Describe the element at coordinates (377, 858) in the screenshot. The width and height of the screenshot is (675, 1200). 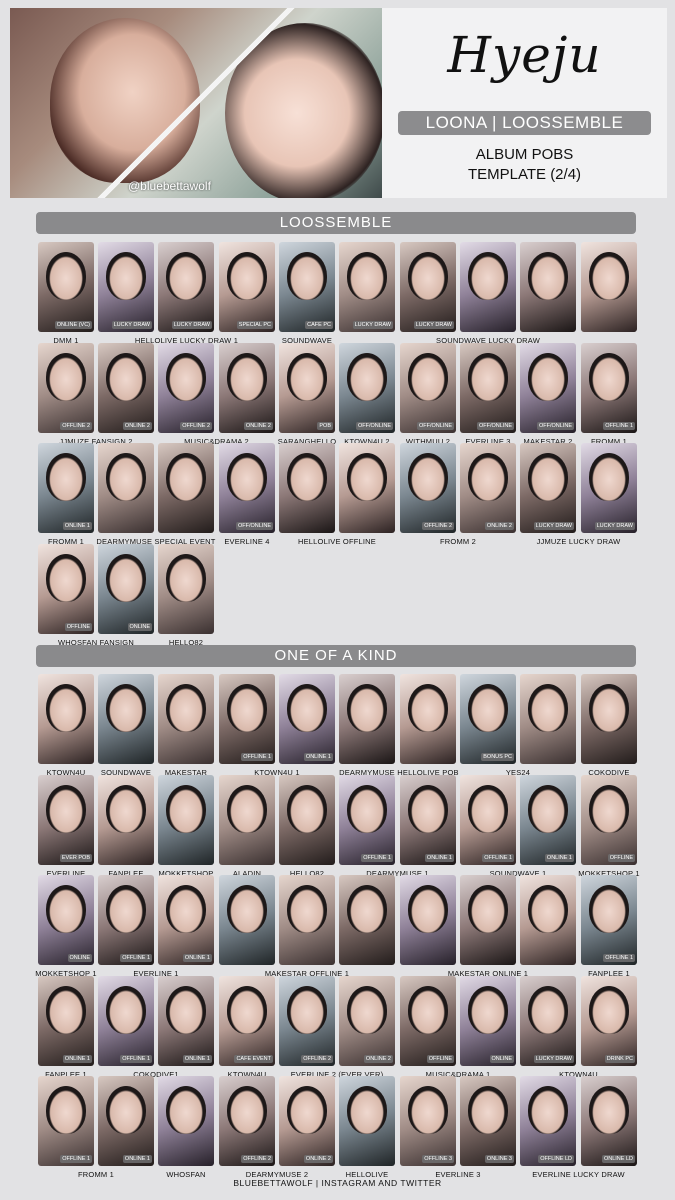
I see `photocard-tag: OFFLINE 1` at that location.